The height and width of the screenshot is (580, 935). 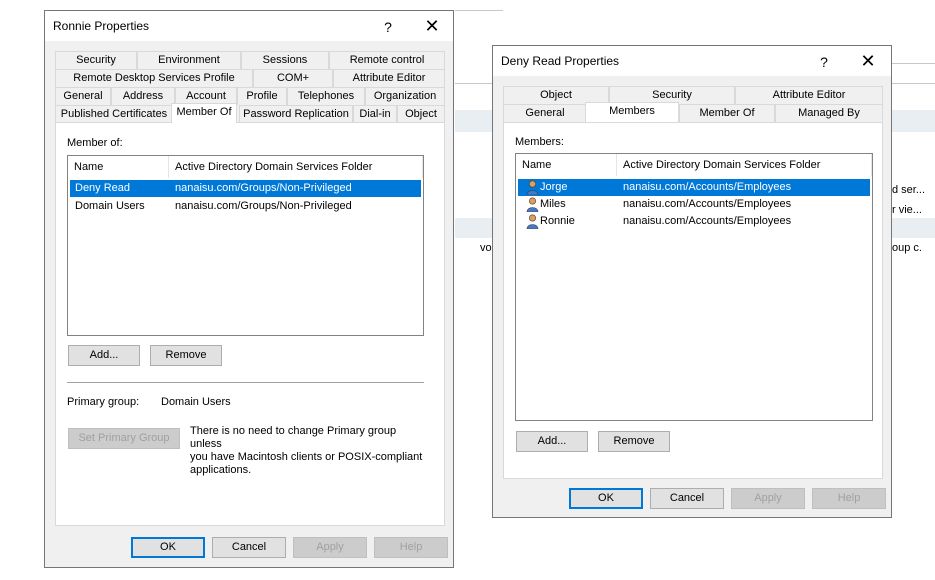 What do you see at coordinates (405, 96) in the screenshot?
I see `tab-organization: Organization` at bounding box center [405, 96].